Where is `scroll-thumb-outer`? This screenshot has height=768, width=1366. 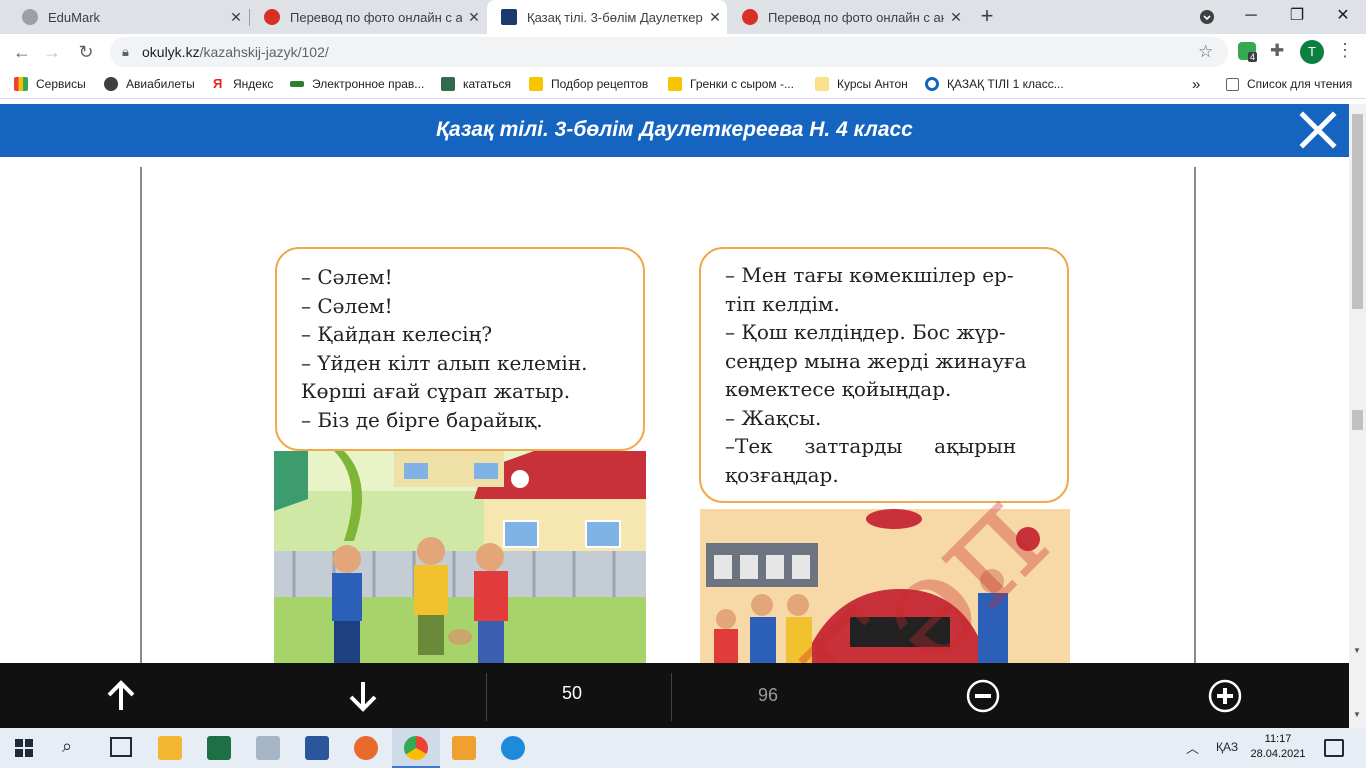
scroll-thumb-outer is located at coordinates (1357, 211).